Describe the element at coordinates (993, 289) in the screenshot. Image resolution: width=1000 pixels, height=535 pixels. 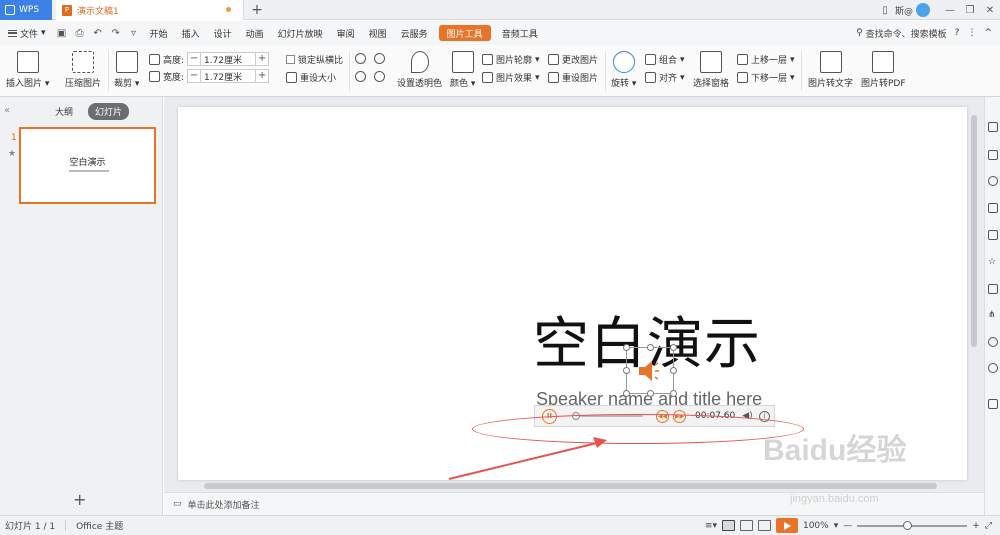
I see `archive-icon` at that location.